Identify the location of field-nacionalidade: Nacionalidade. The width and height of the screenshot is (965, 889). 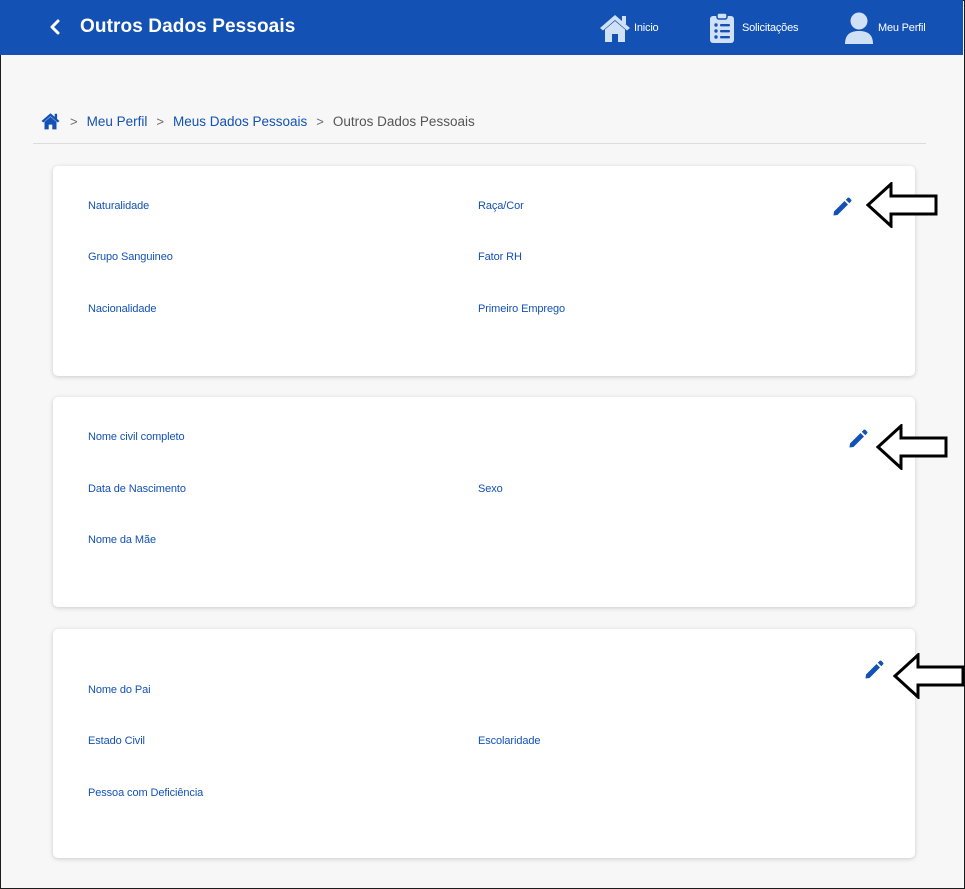
(122, 309).